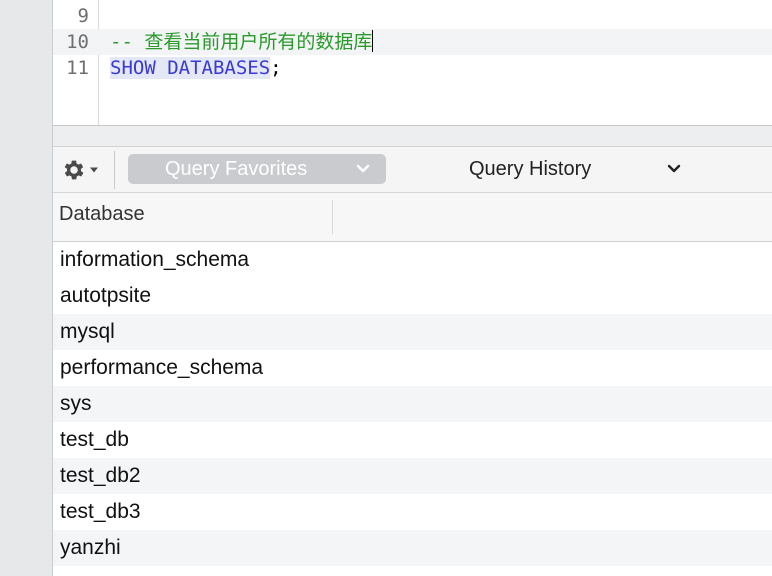 The width and height of the screenshot is (772, 576). I want to click on editor-line-9: 9, so click(412, 16).